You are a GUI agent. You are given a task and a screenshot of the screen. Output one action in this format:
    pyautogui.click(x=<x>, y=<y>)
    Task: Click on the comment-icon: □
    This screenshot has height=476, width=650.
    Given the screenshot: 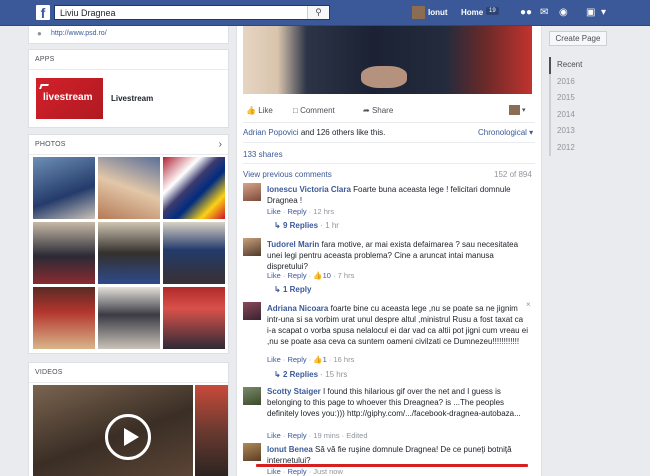 What is the action you would take?
    pyautogui.click(x=295, y=110)
    